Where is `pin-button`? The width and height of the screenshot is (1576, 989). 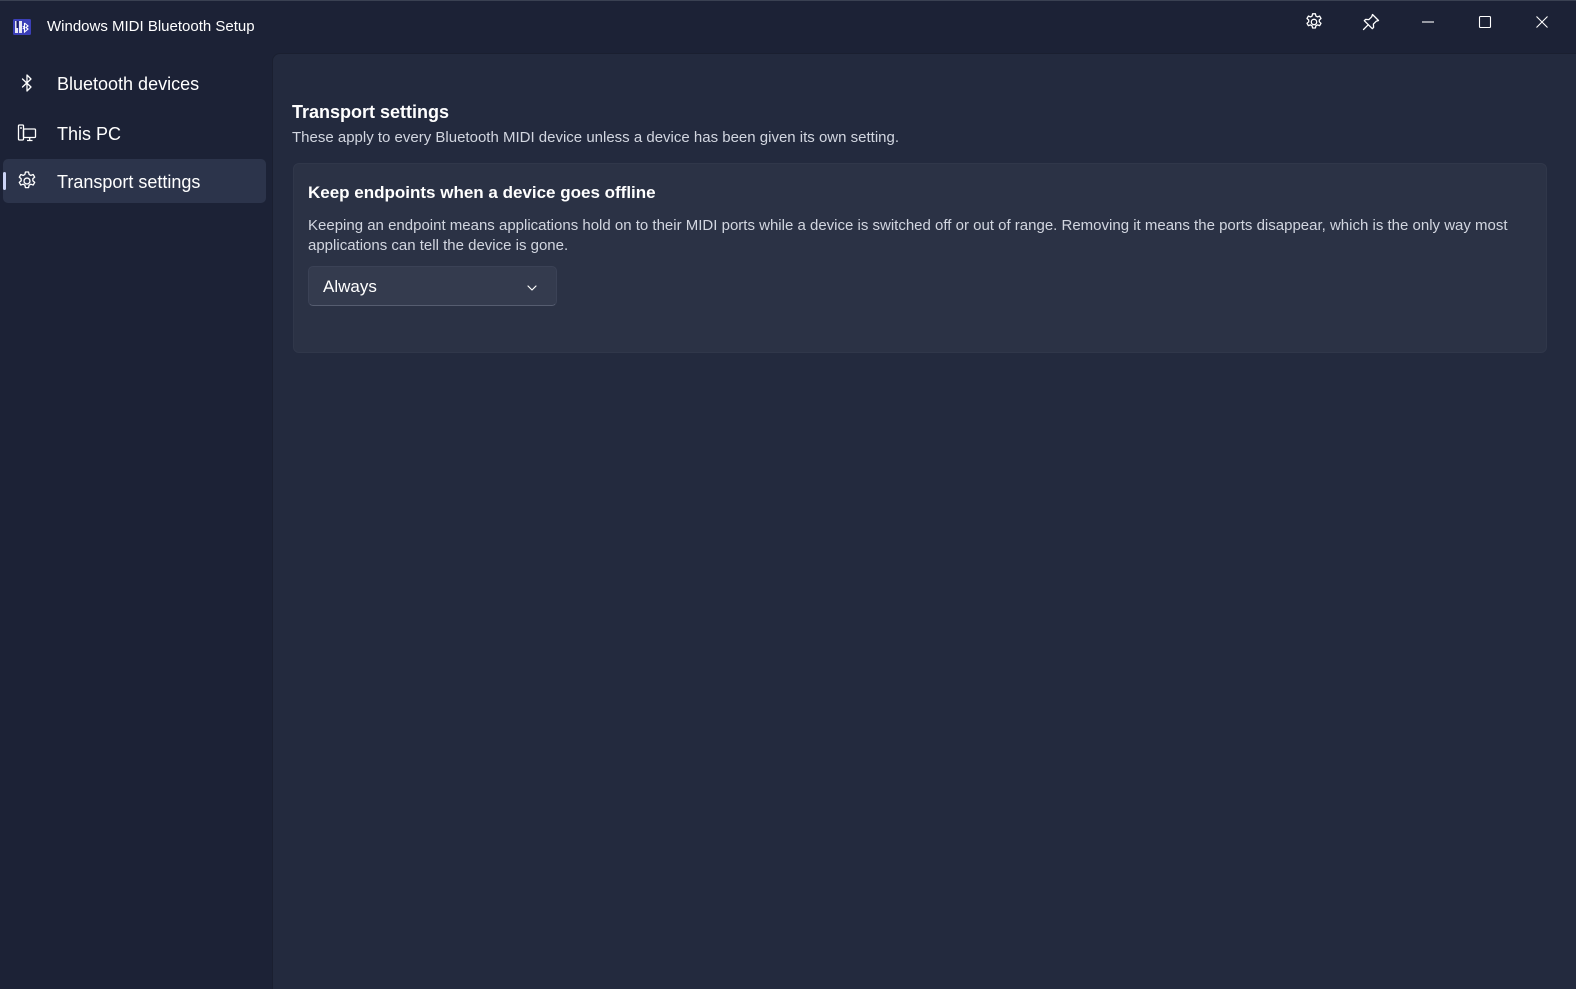 pin-button is located at coordinates (1371, 22).